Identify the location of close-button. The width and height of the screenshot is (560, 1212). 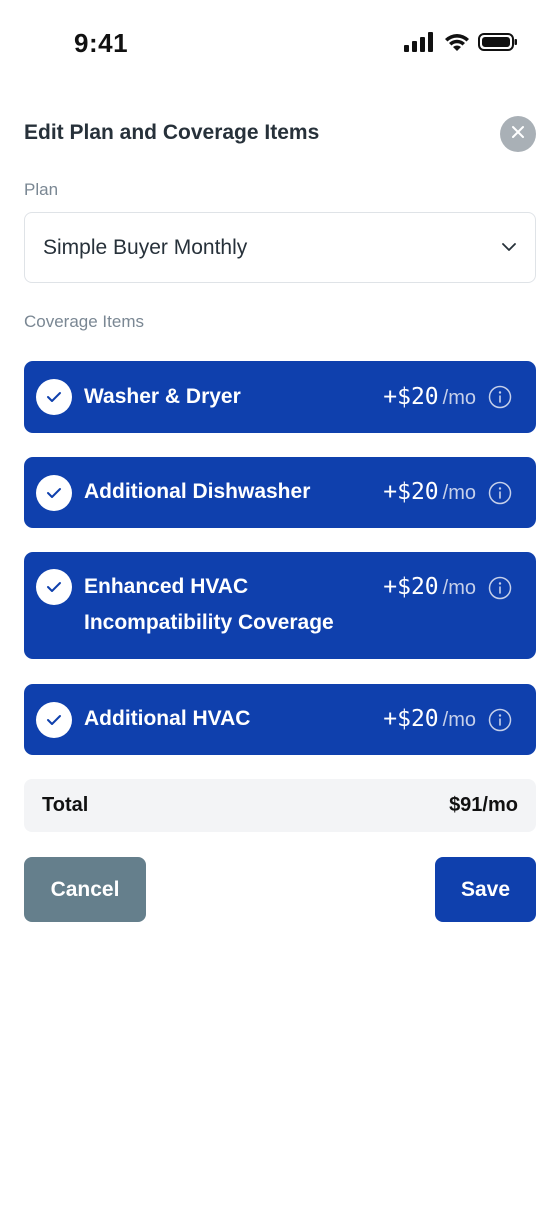
(518, 134).